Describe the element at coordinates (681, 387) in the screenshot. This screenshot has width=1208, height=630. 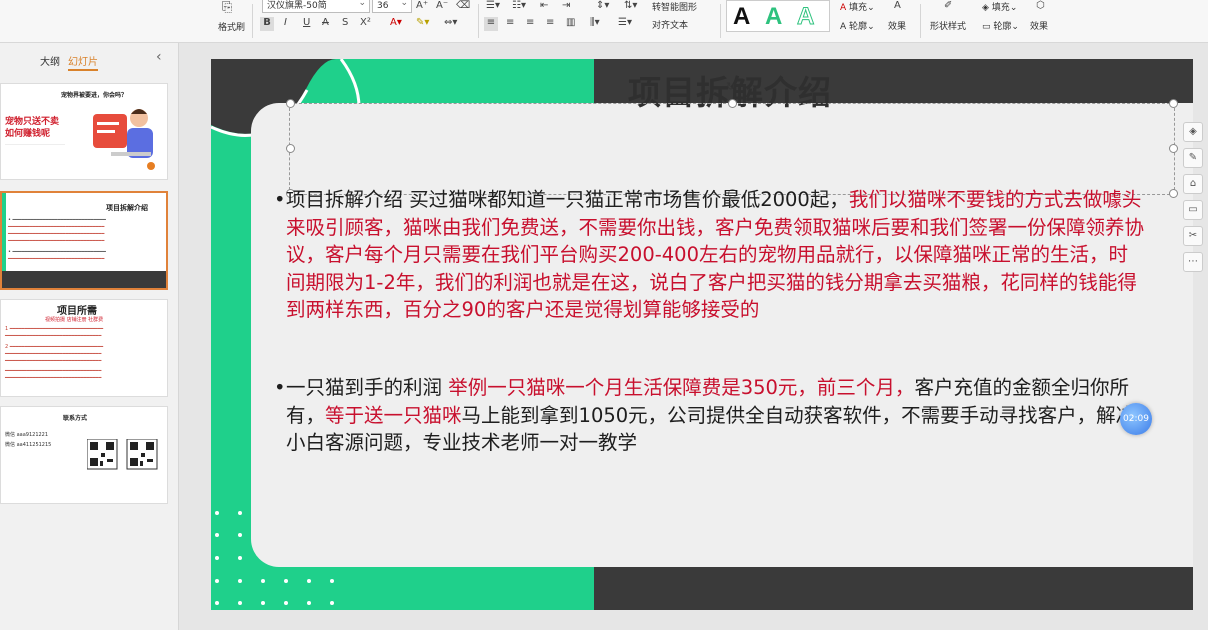
I see `bullet-2-highlight: 举例一只猫咪一个月生活保障费是350元，前三个月，` at that location.